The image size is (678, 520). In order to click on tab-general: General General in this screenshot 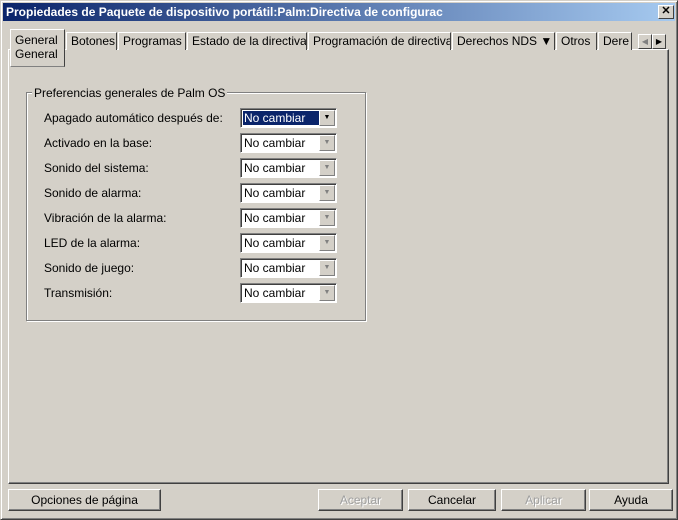, I will do `click(37, 48)`.